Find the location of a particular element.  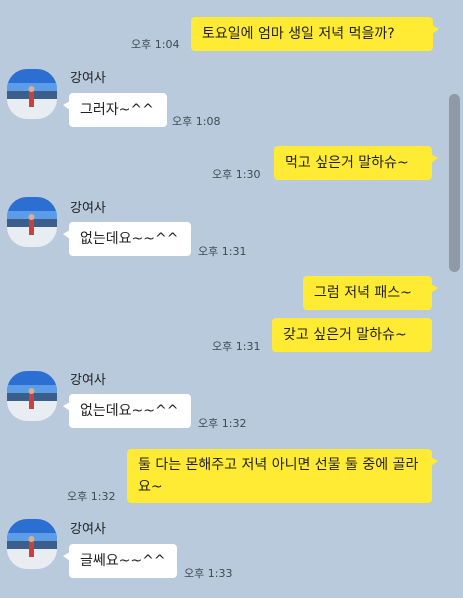

message-time: 오후 1:08 is located at coordinates (196, 121).